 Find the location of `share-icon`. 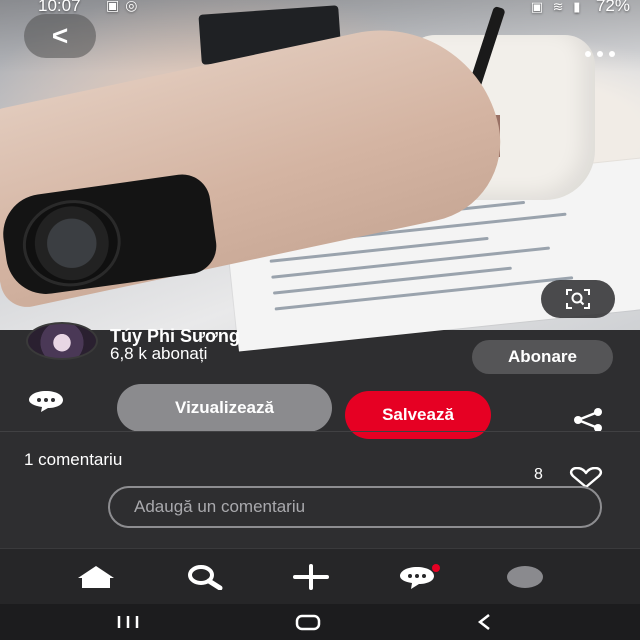

share-icon is located at coordinates (588, 420).